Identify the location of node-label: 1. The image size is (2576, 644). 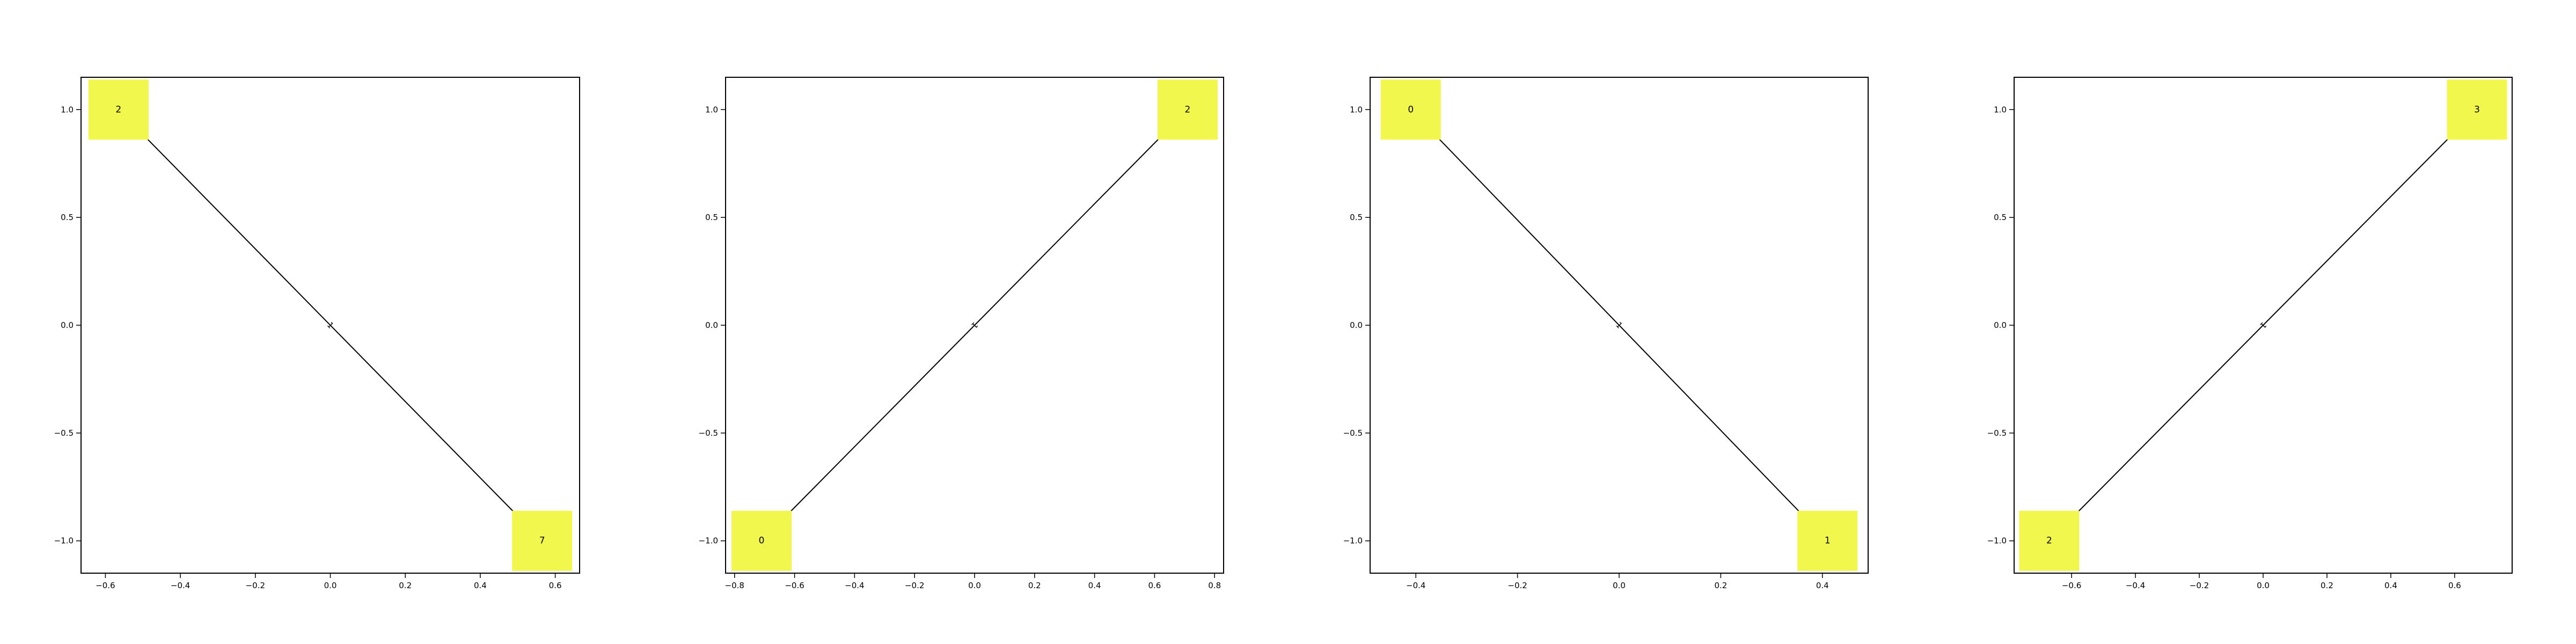
(1828, 541).